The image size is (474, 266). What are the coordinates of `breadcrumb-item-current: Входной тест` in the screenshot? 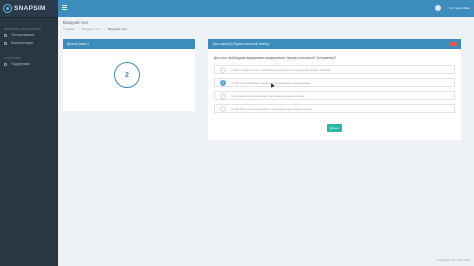 It's located at (117, 29).